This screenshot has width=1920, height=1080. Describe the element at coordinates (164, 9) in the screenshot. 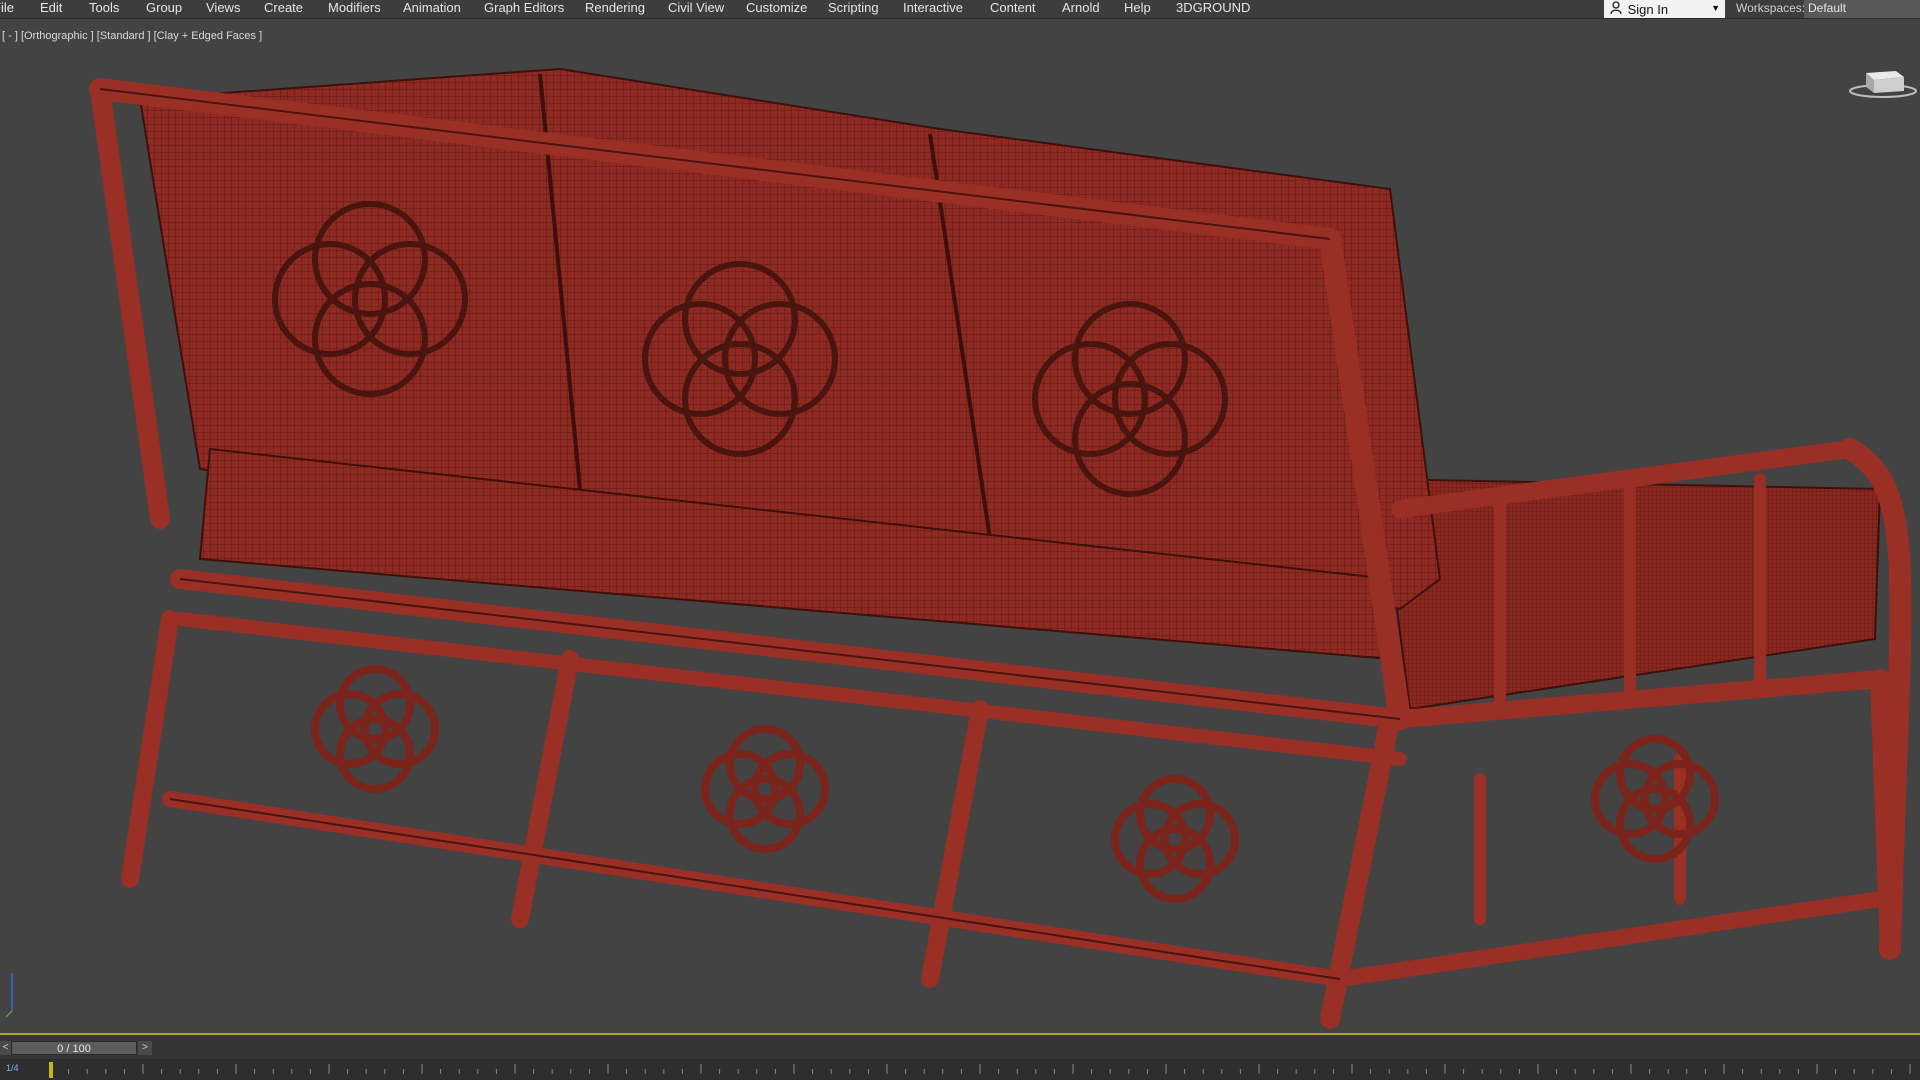

I see `menu-group: Group` at that location.